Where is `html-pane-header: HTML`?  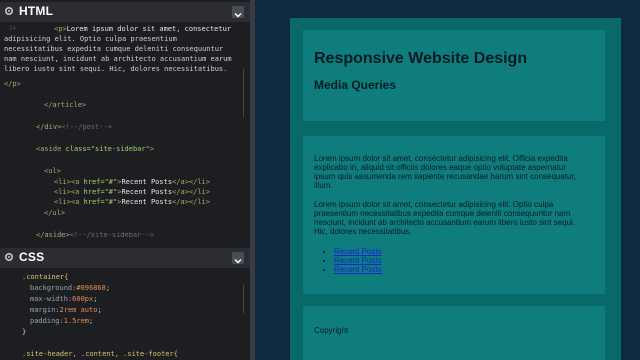
html-pane-header: HTML is located at coordinates (125, 12).